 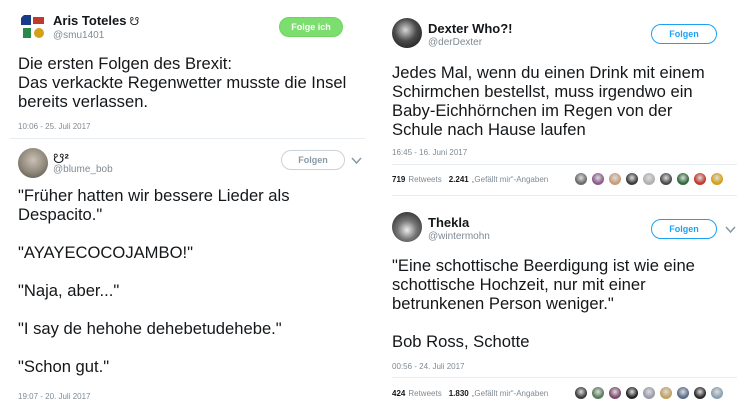 What do you see at coordinates (459, 236) in the screenshot?
I see `user-handle: @wintermohn` at bounding box center [459, 236].